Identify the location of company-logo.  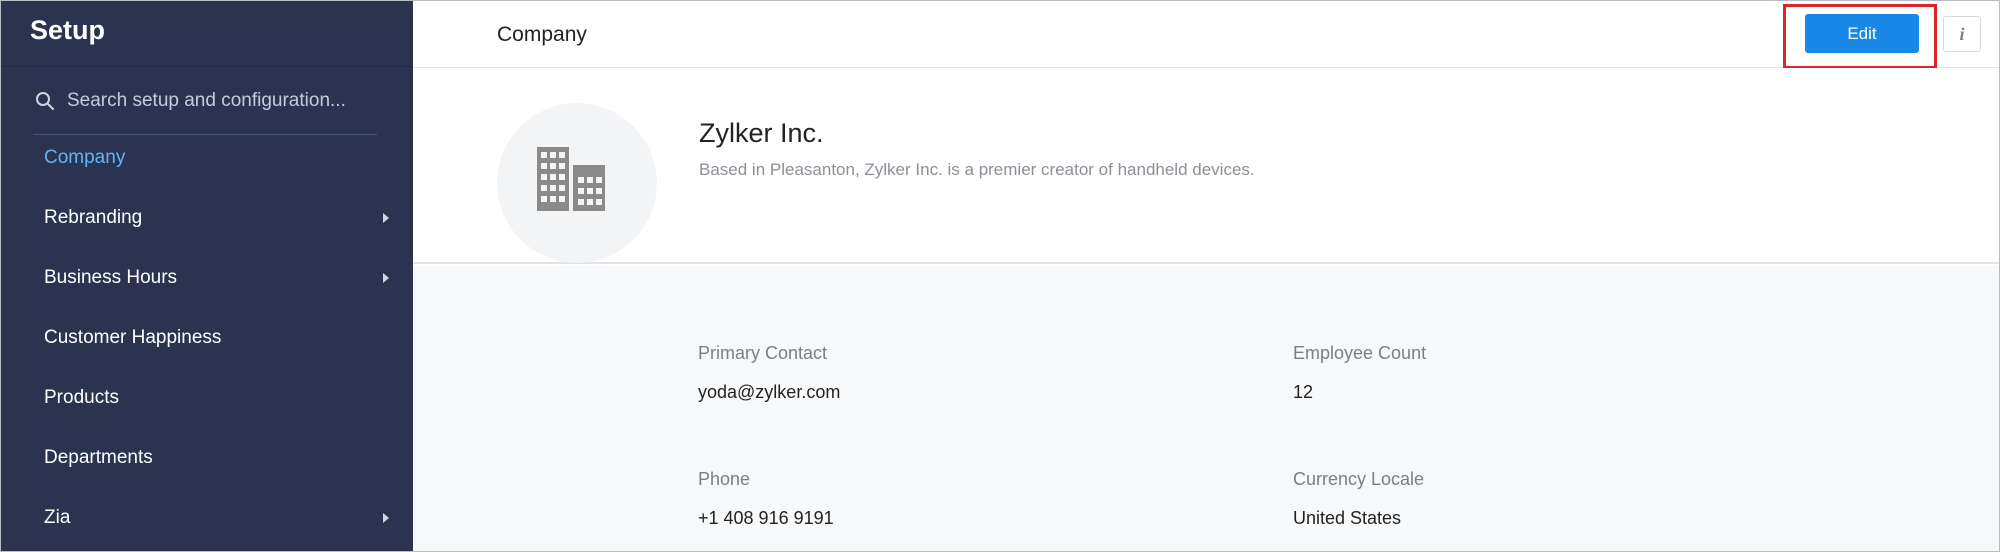
(577, 183).